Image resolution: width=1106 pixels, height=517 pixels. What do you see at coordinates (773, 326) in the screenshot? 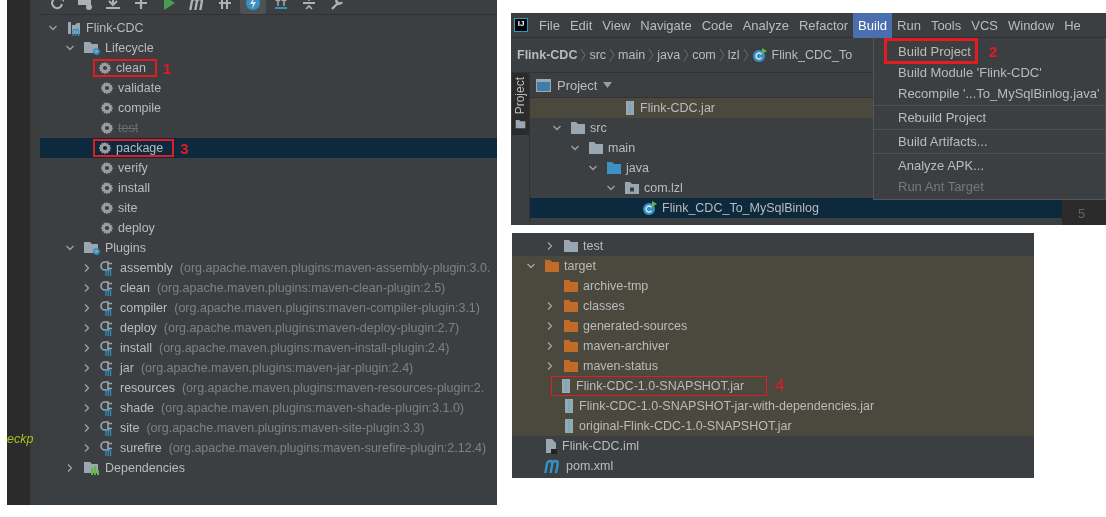
I see `tree-item: generated-sources` at bounding box center [773, 326].